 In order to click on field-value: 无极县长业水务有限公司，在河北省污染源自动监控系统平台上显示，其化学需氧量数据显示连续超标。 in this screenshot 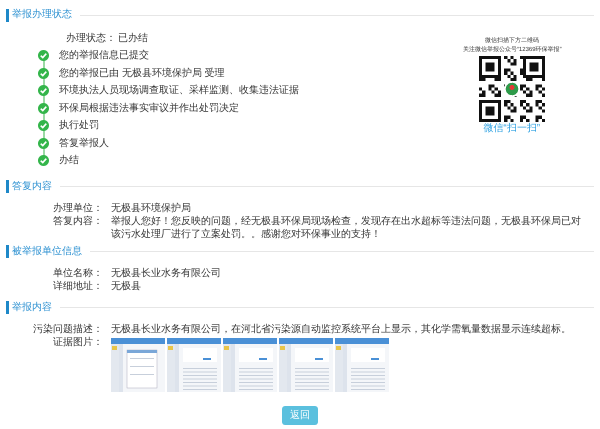, I will do `click(341, 329)`.